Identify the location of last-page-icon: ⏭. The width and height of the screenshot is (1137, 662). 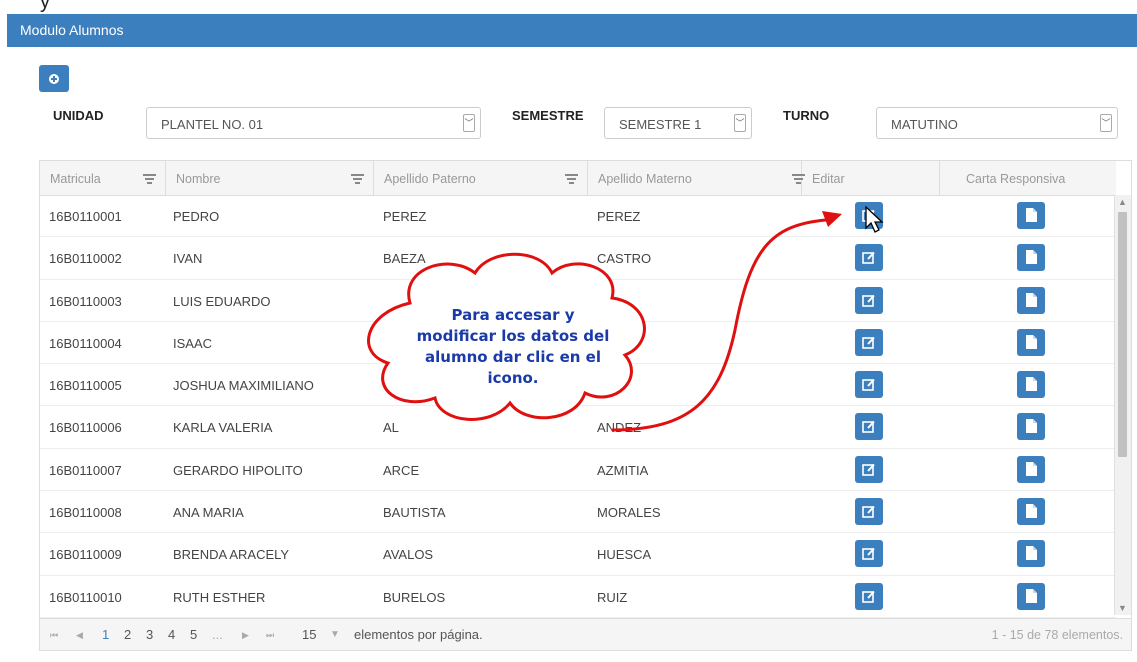
(270, 635).